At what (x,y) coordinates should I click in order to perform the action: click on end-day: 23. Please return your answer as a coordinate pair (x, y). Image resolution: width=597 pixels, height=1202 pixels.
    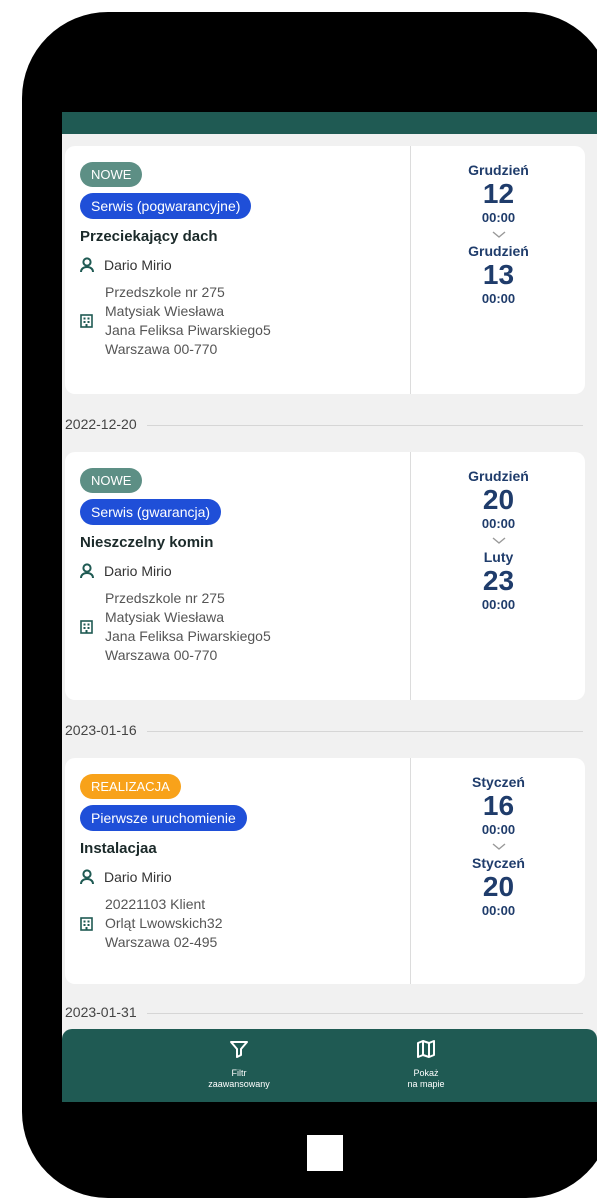
    Looking at the image, I should click on (498, 580).